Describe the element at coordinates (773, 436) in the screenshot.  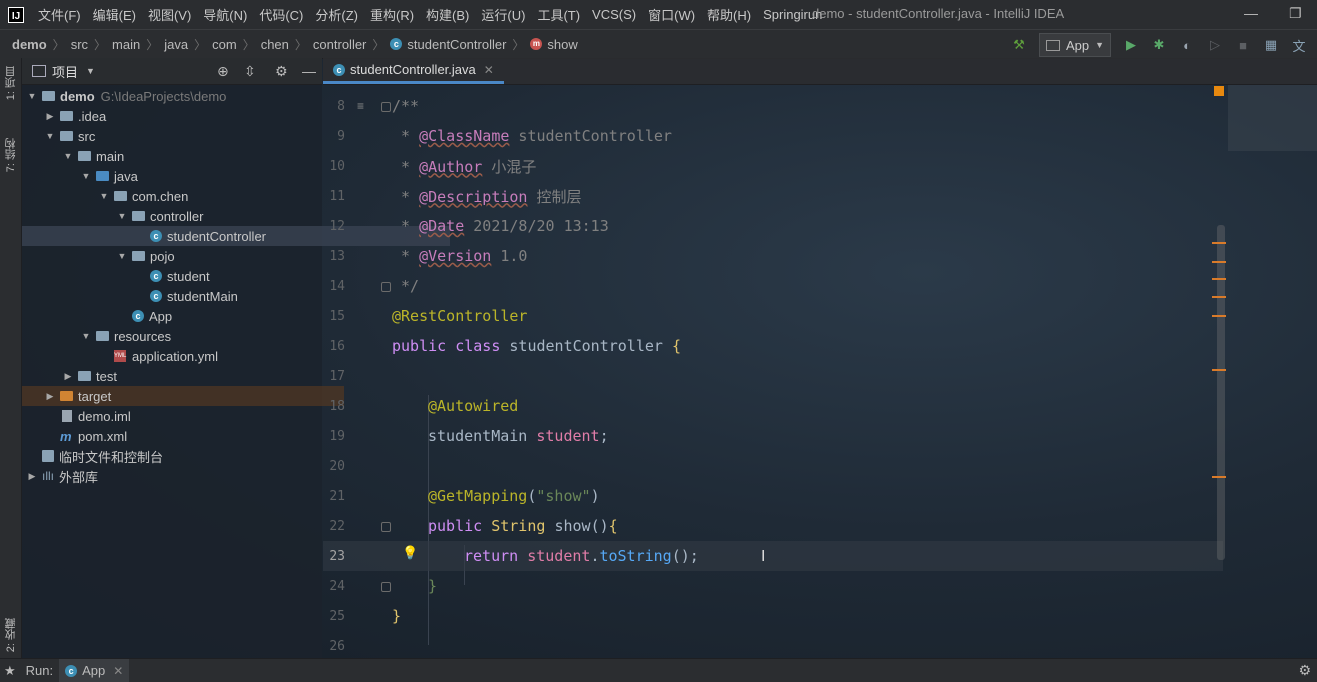
I see `code-line: 19 studentMain student;` at that location.